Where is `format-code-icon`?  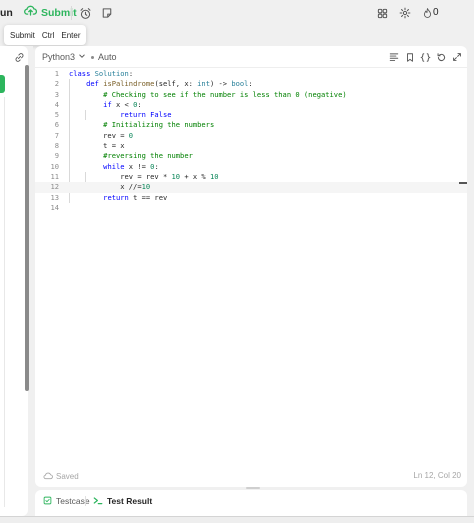
format-code-icon is located at coordinates (394, 57).